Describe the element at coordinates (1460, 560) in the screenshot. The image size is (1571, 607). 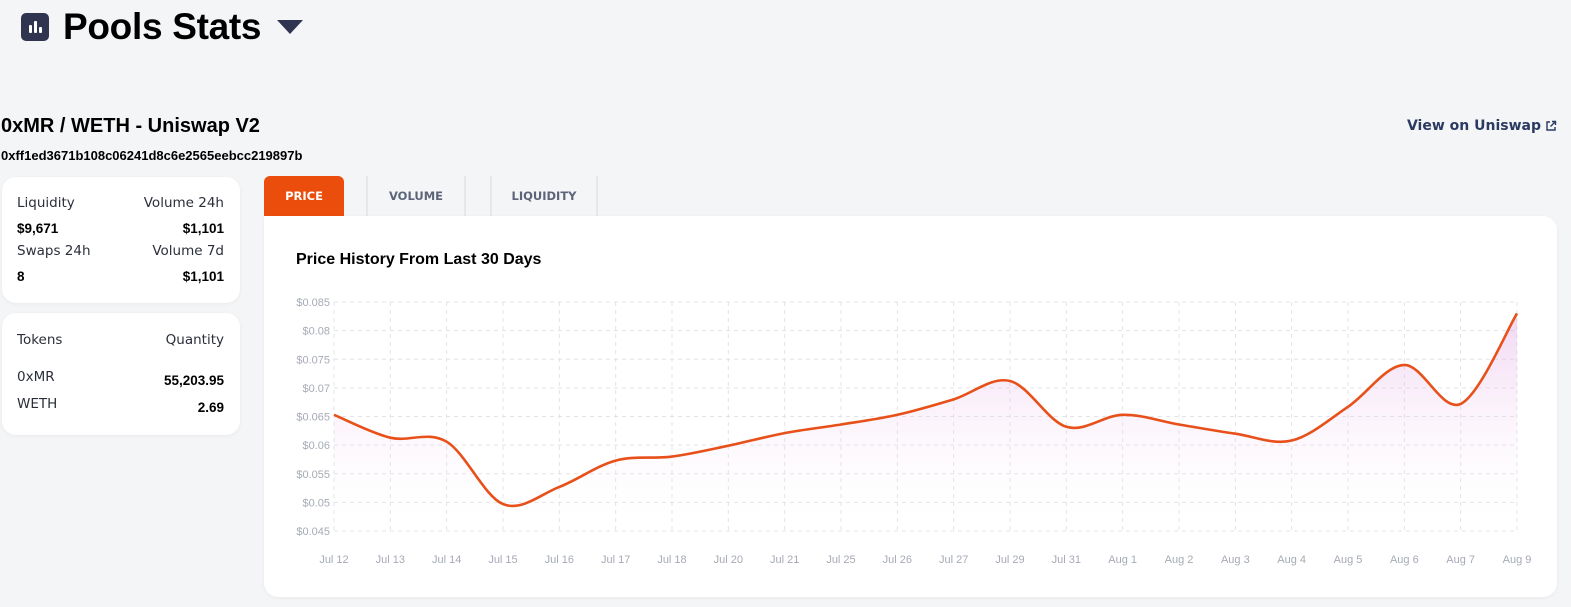
I see `x-tick-label: Aug 7` at that location.